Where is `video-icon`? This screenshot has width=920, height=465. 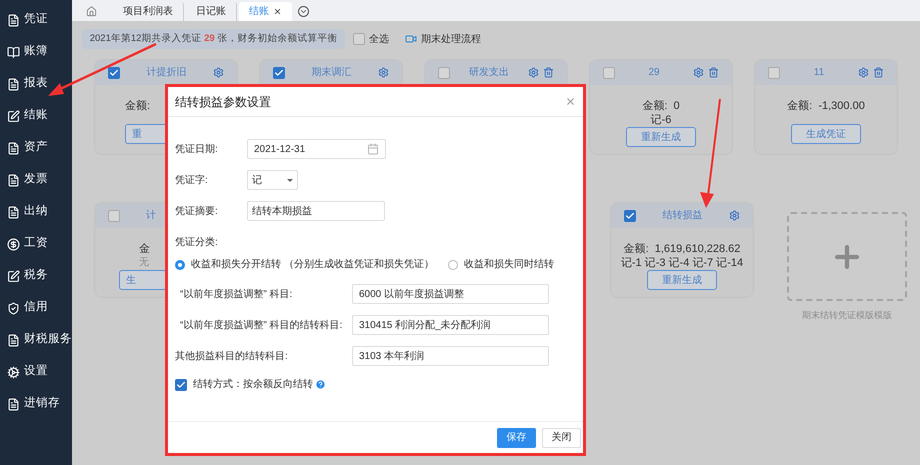
video-icon is located at coordinates (411, 39).